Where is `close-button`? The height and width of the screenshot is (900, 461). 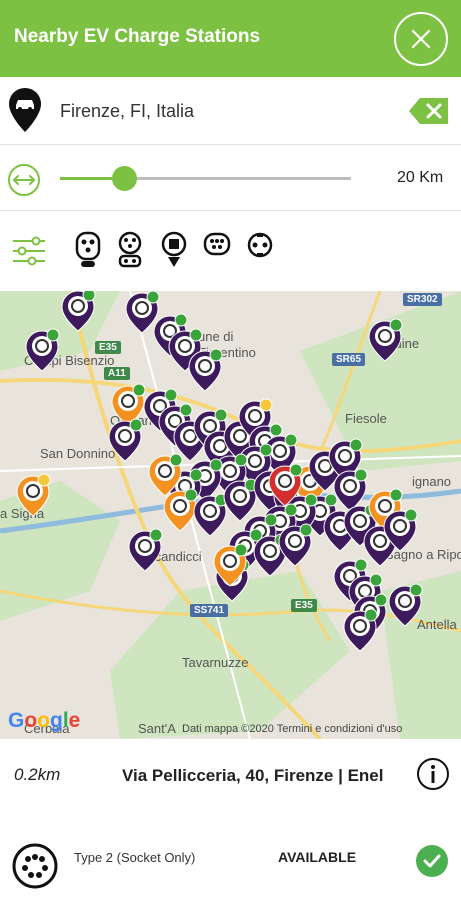 close-button is located at coordinates (421, 39).